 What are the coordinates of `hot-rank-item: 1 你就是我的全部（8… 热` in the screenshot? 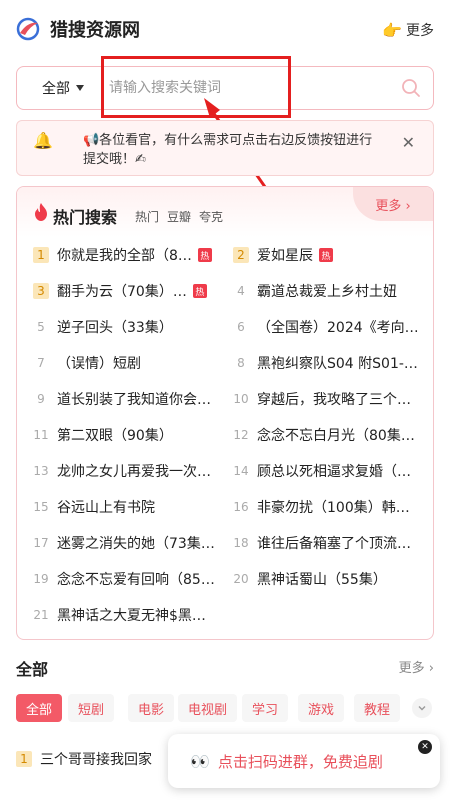 It's located at (122, 255).